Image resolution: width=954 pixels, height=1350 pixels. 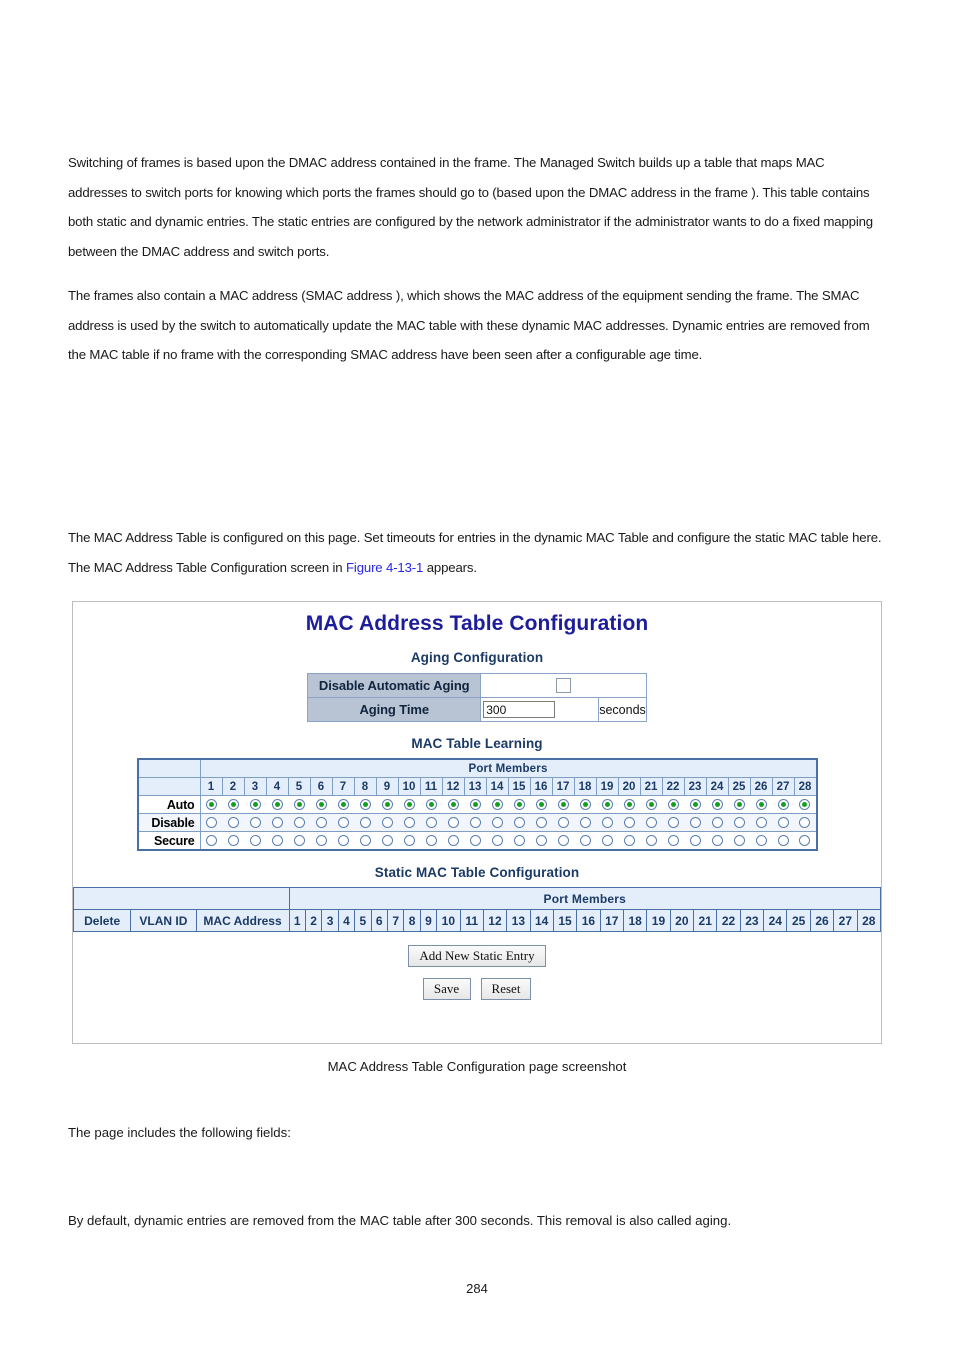 What do you see at coordinates (446, 989) in the screenshot?
I see `save-button: Save` at bounding box center [446, 989].